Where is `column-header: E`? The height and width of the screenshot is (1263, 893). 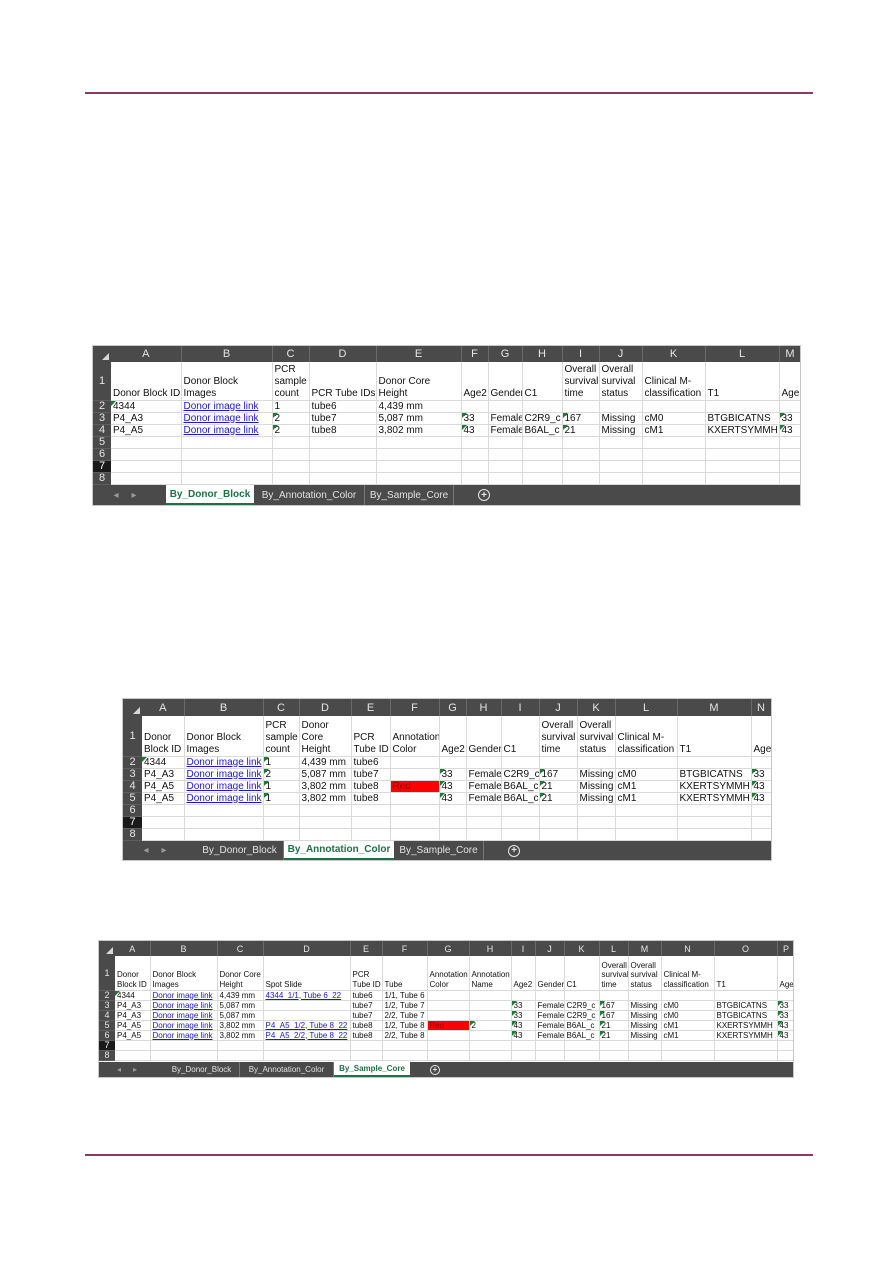
column-header: E is located at coordinates (366, 948).